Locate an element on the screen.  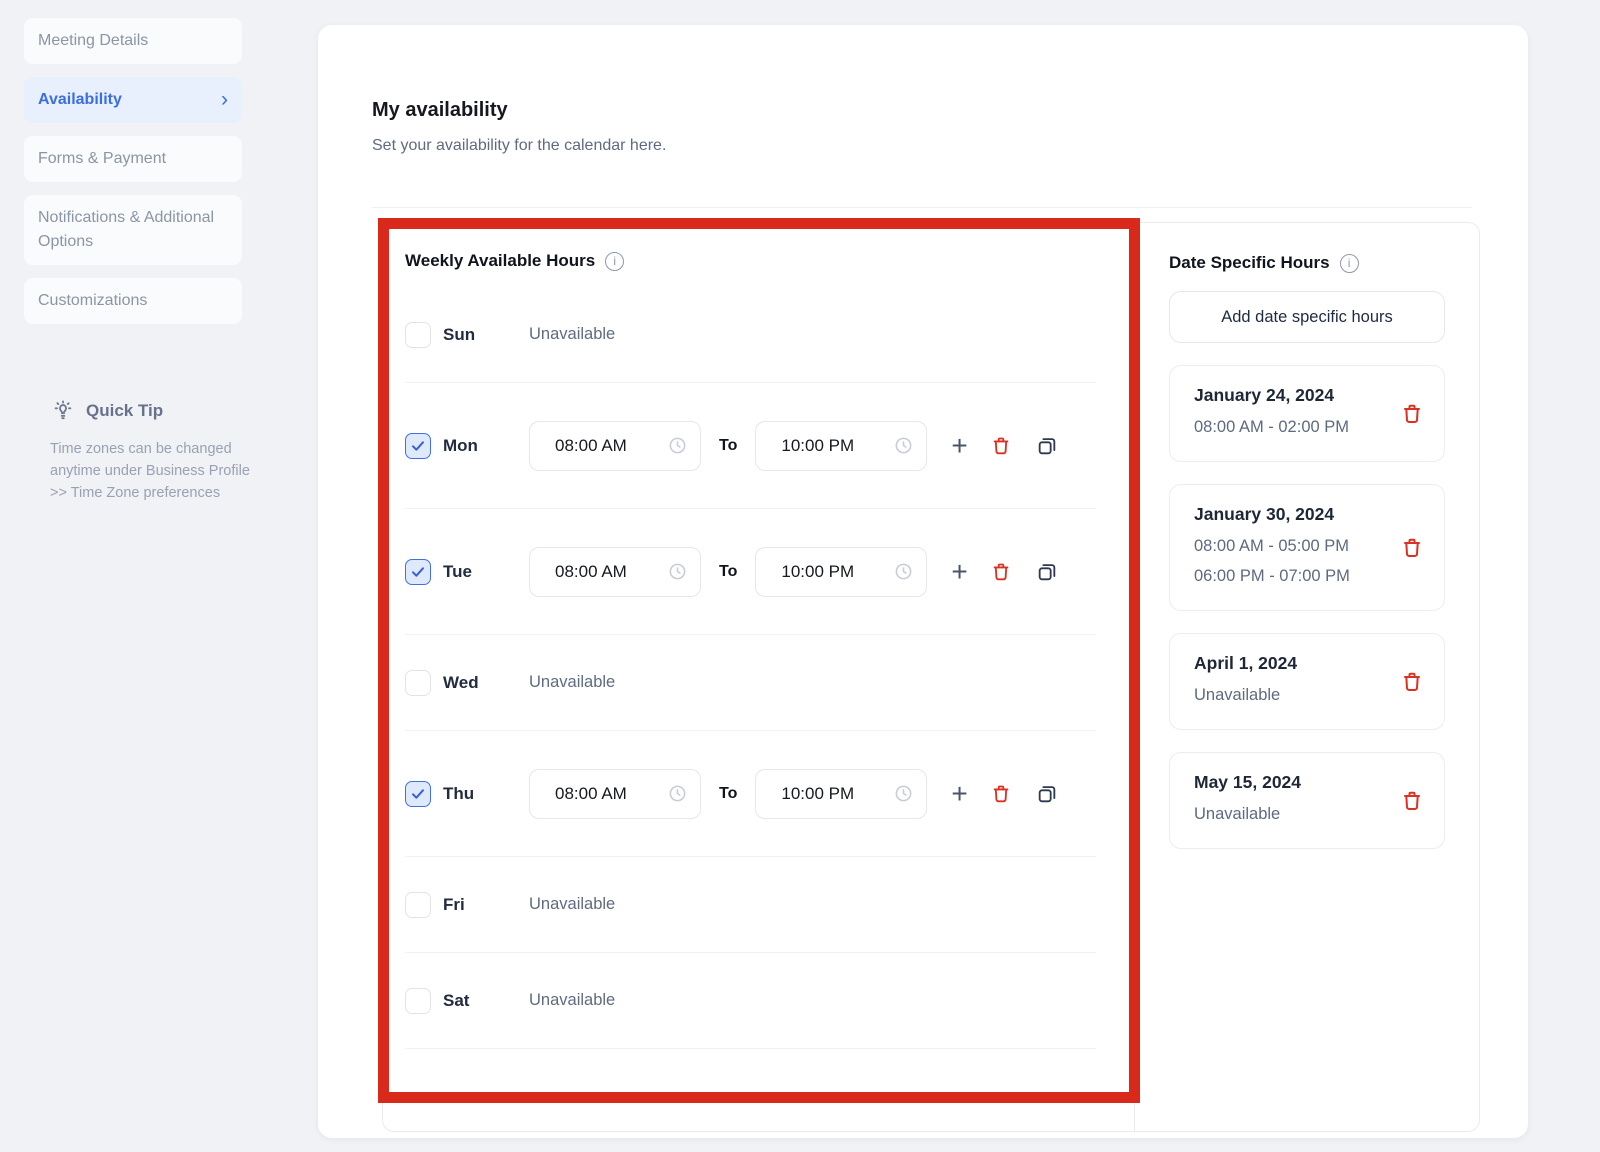
date-card-content: April 1, 2024 Unavailable is located at coordinates (1245, 681).